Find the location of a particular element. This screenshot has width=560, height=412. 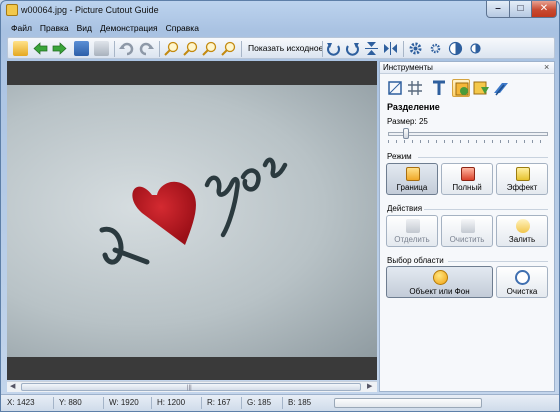

zoom-fit-icon is located at coordinates (209, 48).